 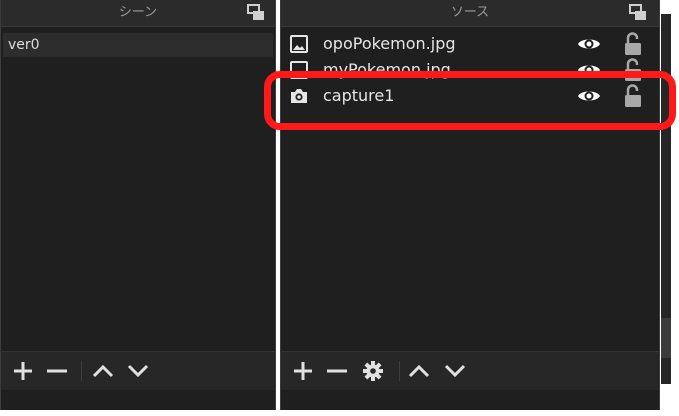 I want to click on unlock-icon, so click(x=633, y=44).